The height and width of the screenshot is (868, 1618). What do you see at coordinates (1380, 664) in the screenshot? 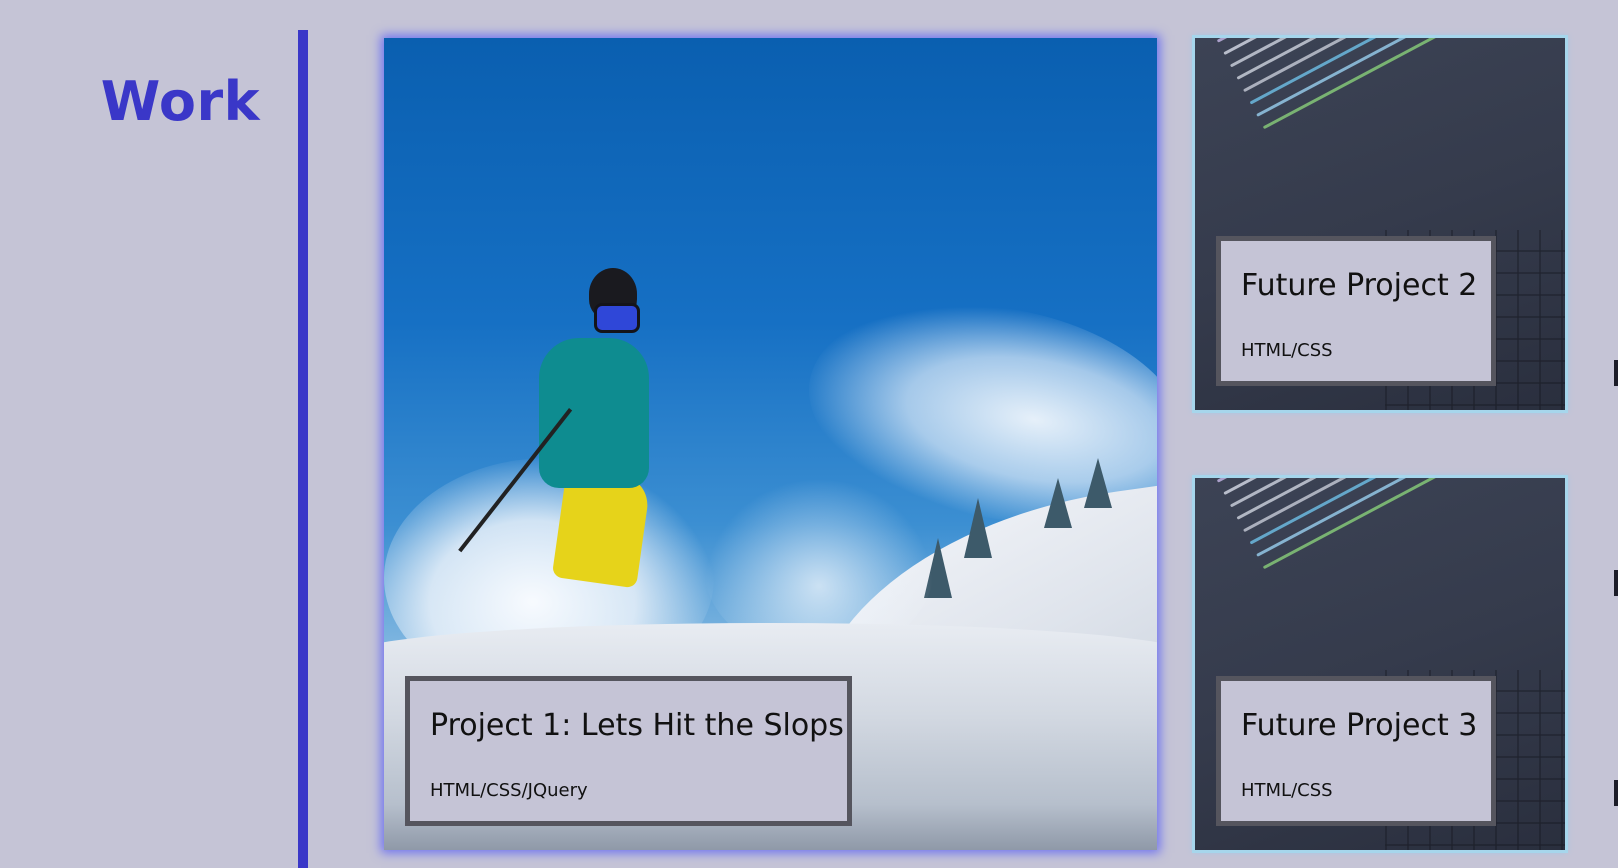
I see `project-card-3: Future Project 3 HTML/CSS` at bounding box center [1380, 664].